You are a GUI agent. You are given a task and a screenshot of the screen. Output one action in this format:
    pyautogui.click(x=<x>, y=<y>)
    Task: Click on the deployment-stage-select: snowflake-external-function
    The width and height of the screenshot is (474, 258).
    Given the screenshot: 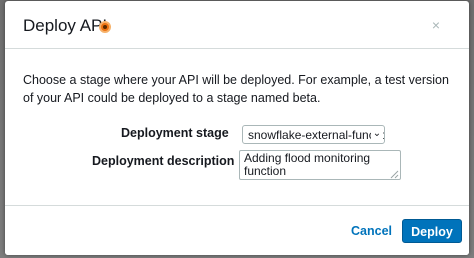 What is the action you would take?
    pyautogui.click(x=313, y=134)
    